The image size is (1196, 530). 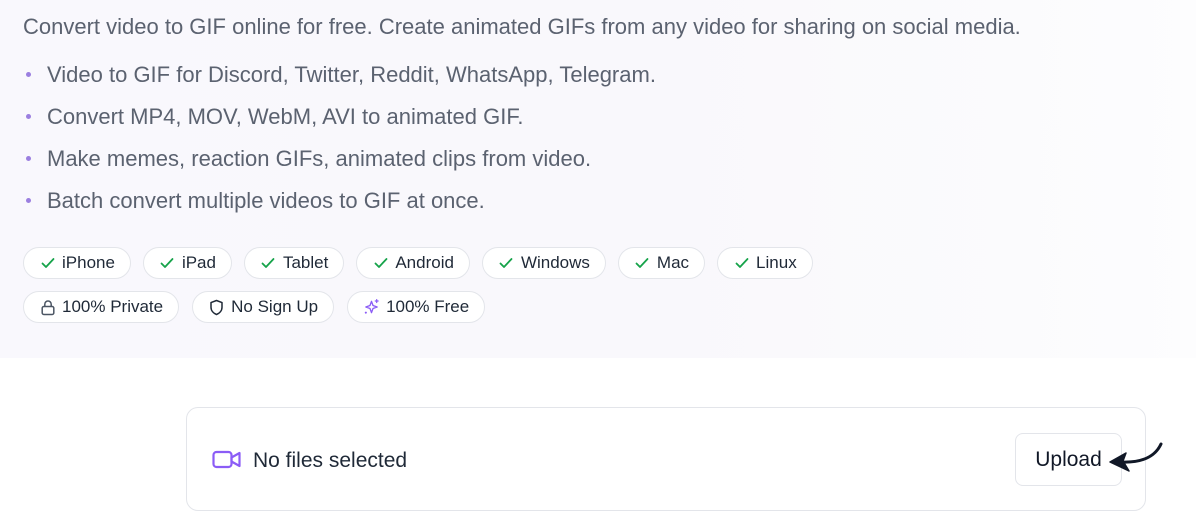 I want to click on badge-label: iPad, so click(x=198, y=262).